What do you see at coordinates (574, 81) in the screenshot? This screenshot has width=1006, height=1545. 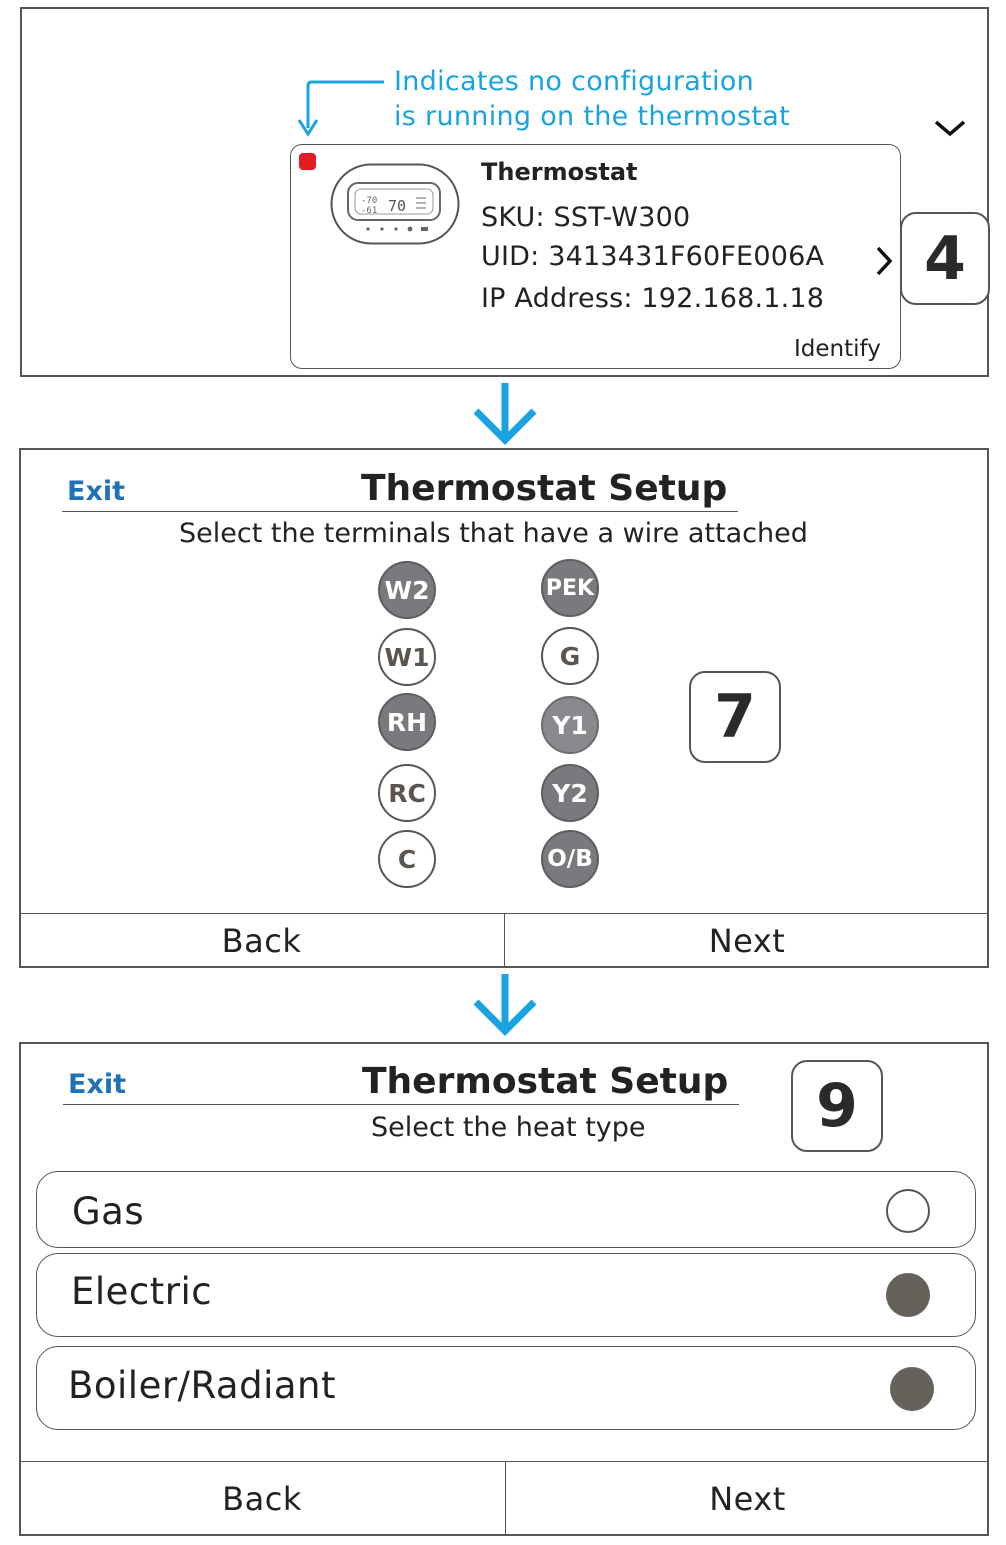 I see `annotation-line-1: Indicates no configuration` at bounding box center [574, 81].